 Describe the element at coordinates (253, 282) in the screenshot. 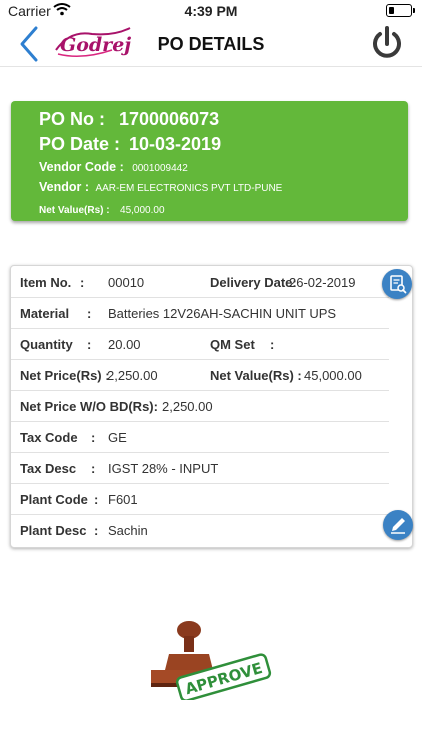

I see `delivery-date-label: Delivery Date:` at that location.